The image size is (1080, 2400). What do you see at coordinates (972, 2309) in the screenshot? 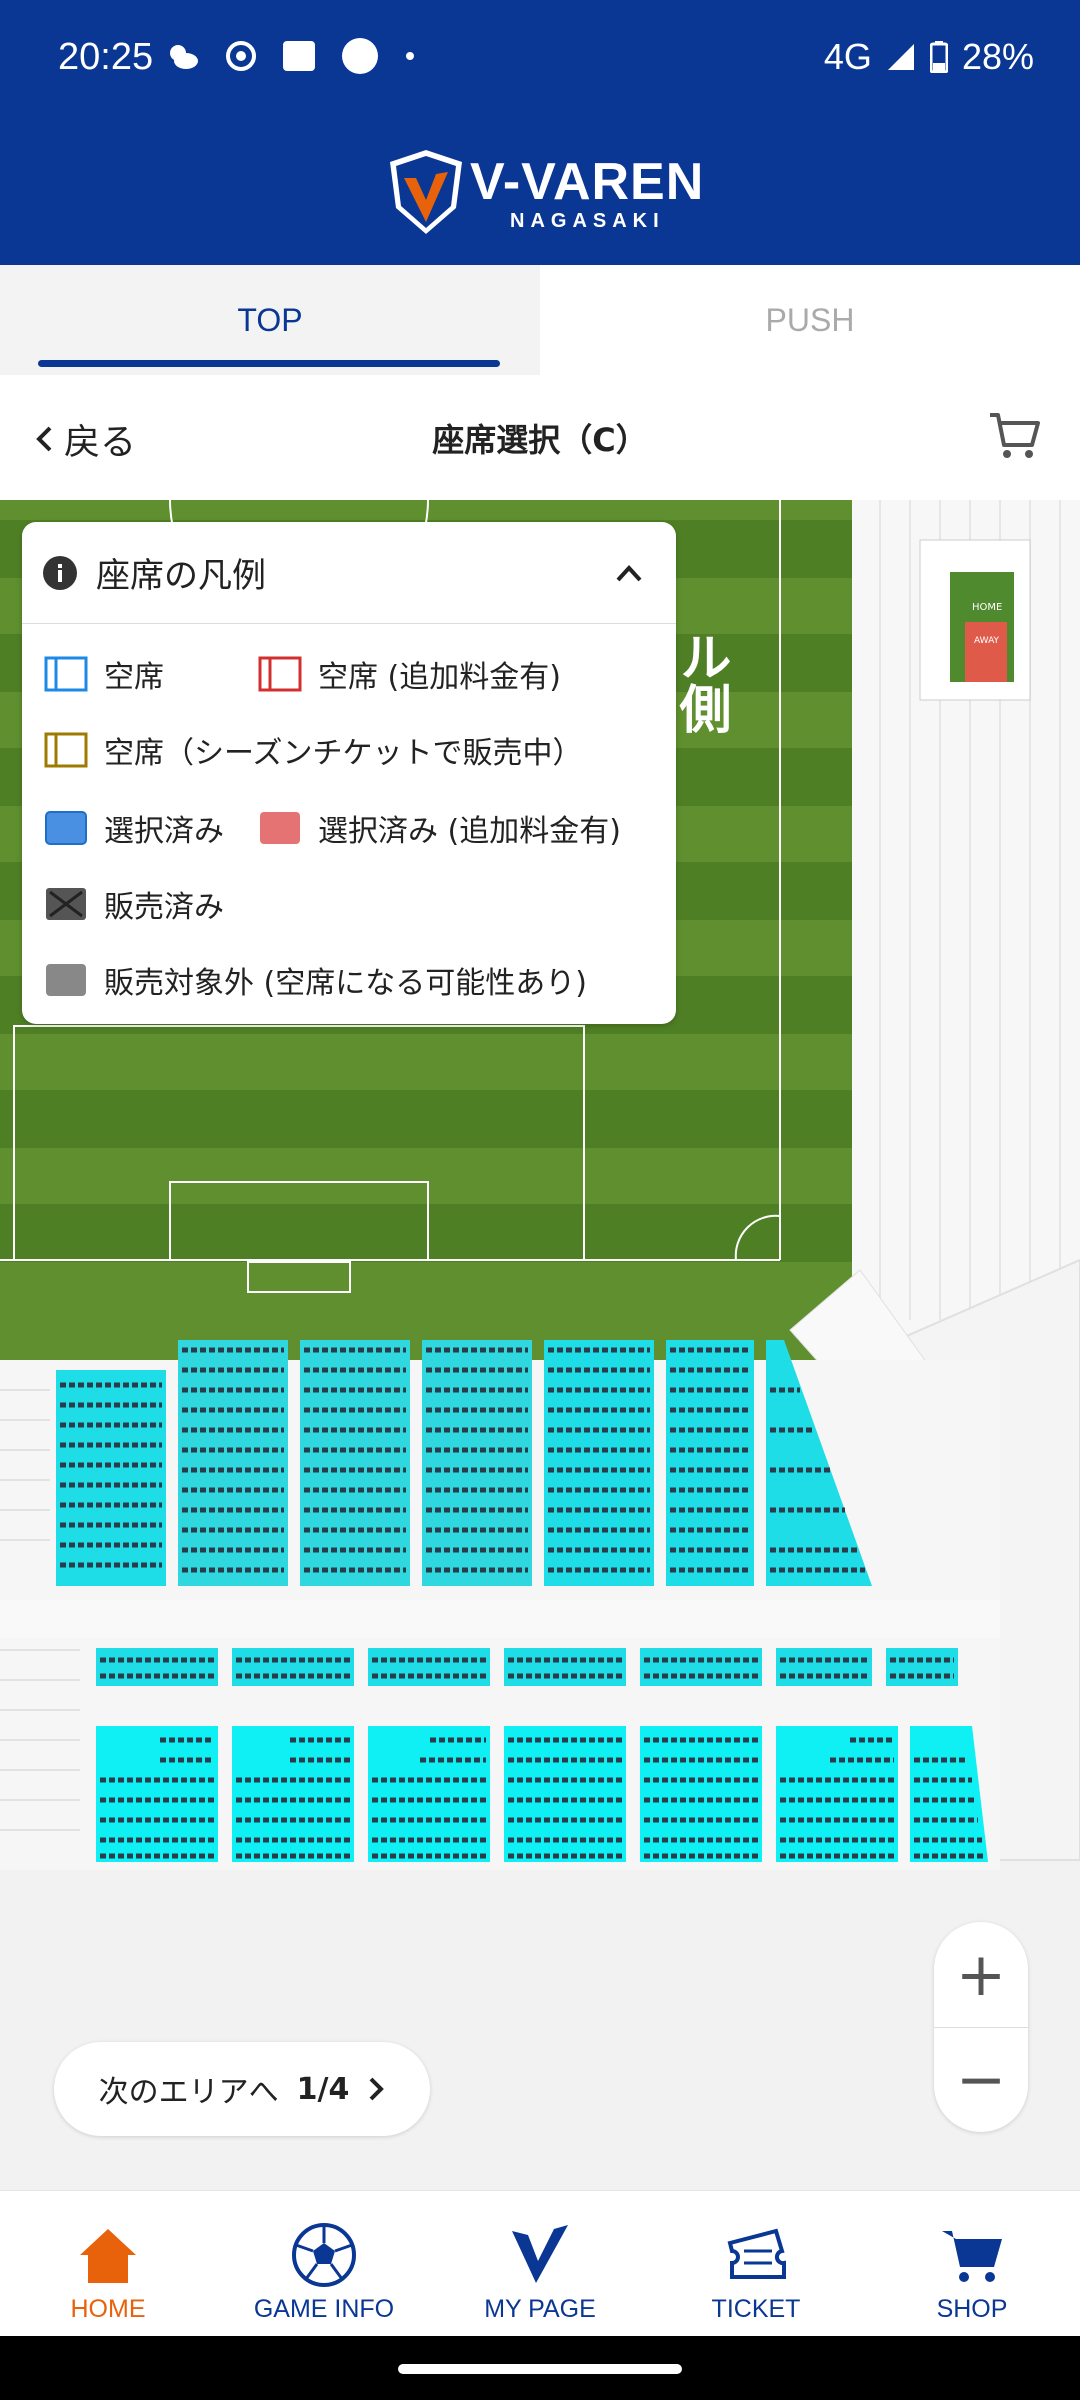
I see `nav-shop-label: SHOP` at bounding box center [972, 2309].